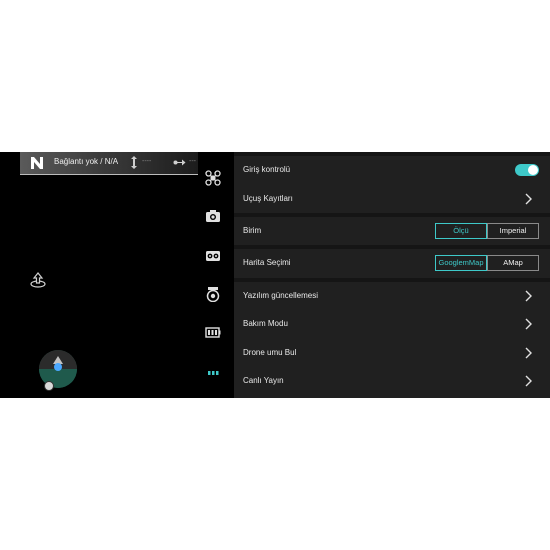 The image size is (550, 550). What do you see at coordinates (512, 263) in the screenshot?
I see `map-option-amap: AMap` at bounding box center [512, 263].